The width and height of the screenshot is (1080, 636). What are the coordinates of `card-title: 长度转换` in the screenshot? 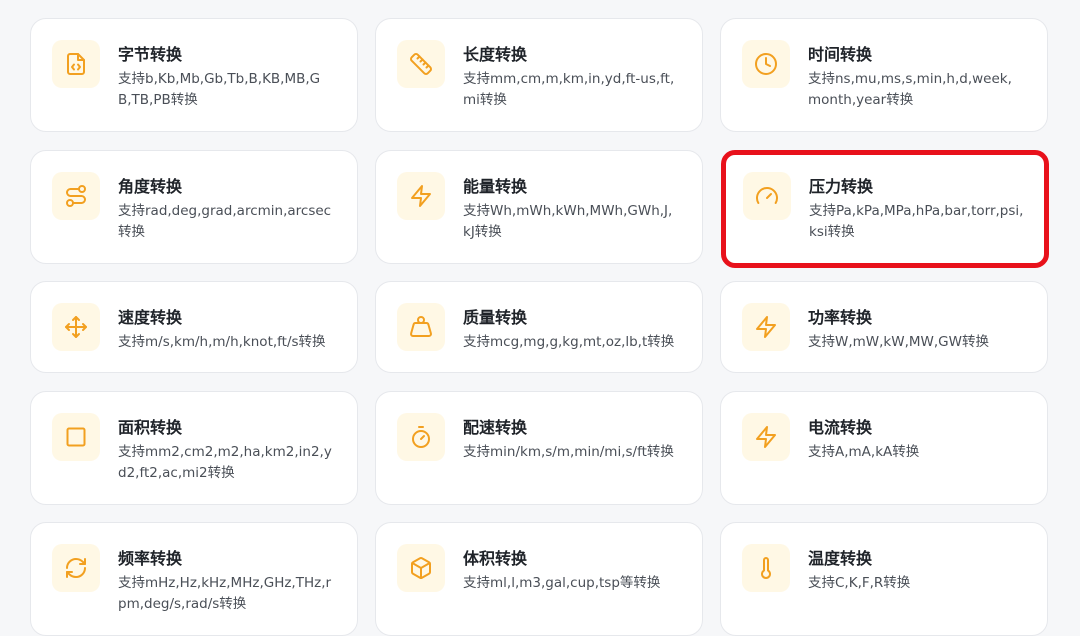 It's located at (495, 54).